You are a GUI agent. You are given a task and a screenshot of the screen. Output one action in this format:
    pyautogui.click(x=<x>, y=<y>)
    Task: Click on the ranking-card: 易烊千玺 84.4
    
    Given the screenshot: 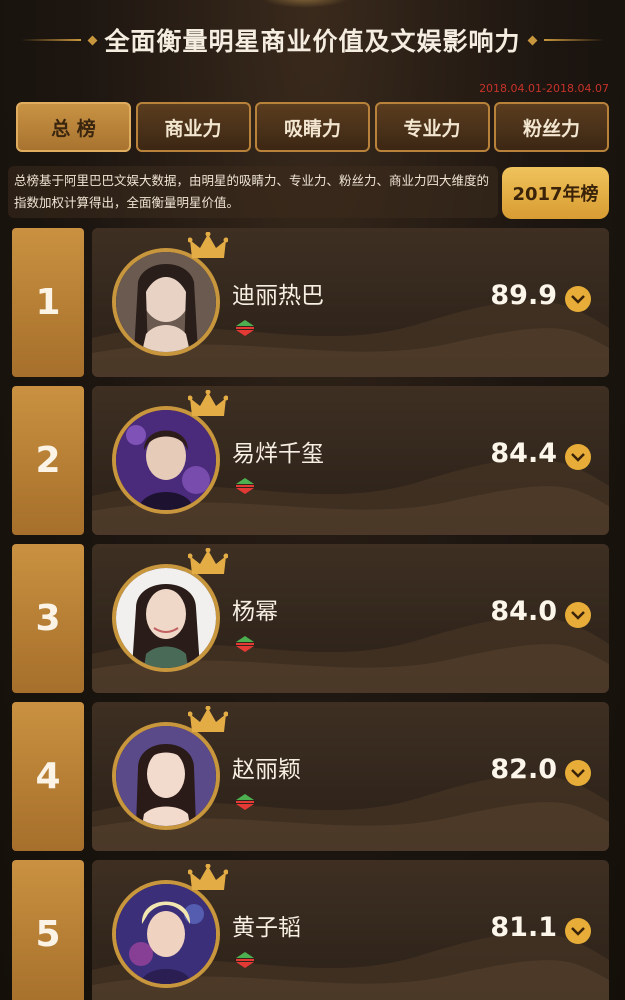 What is the action you would take?
    pyautogui.click(x=350, y=460)
    